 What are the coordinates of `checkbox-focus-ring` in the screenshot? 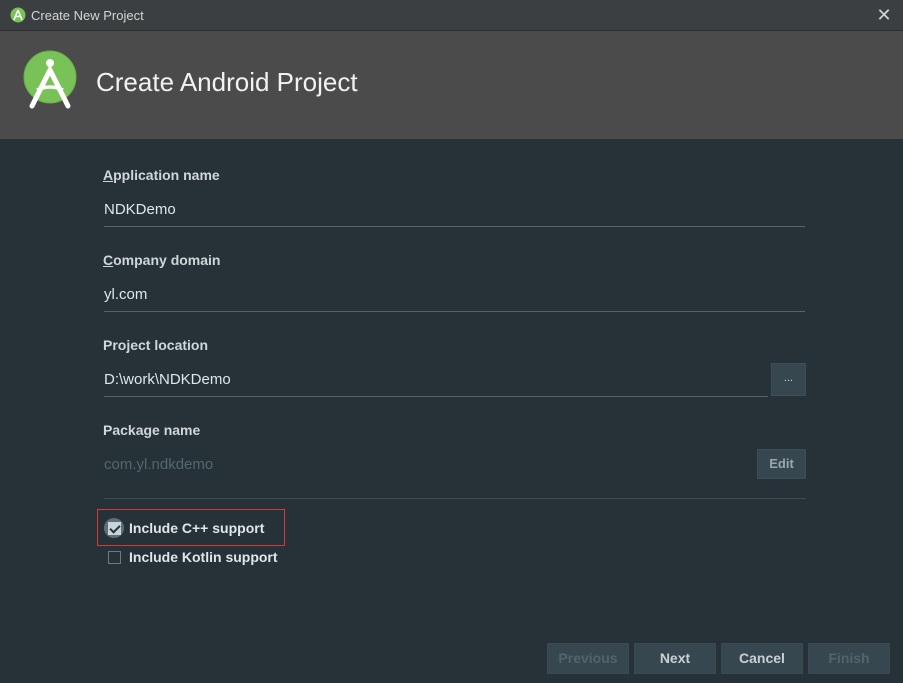 It's located at (114, 528).